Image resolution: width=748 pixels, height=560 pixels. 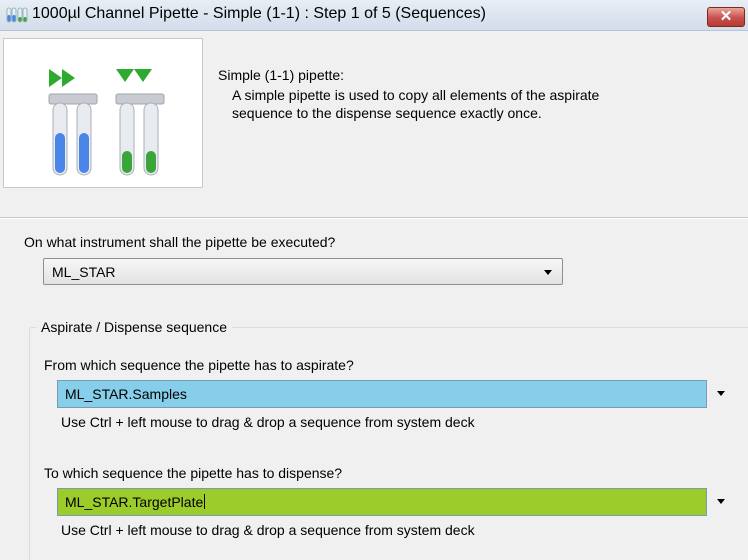 I want to click on instrument-dropdown: ML_STAR, so click(x=303, y=271).